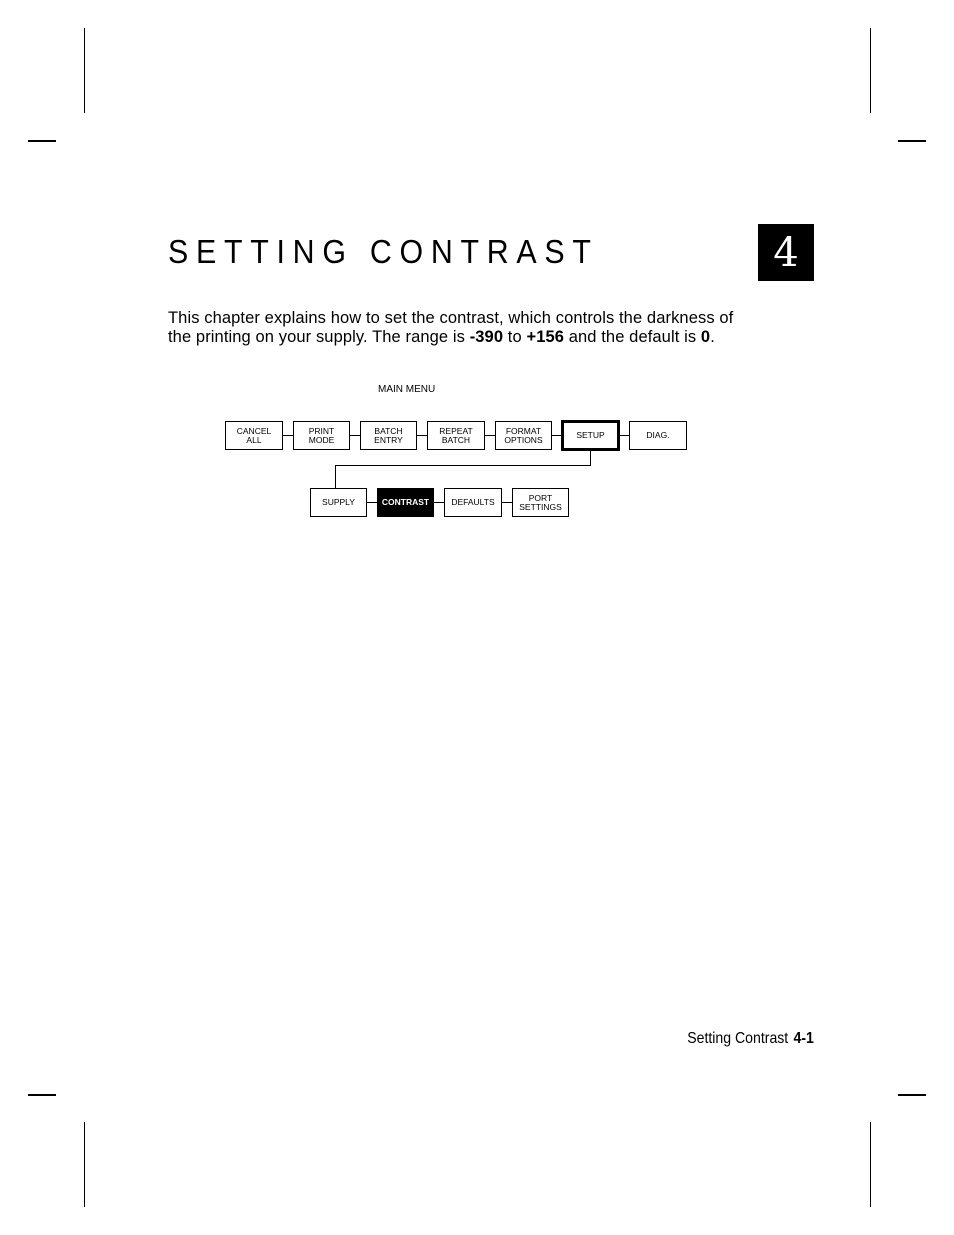 The height and width of the screenshot is (1235, 954). What do you see at coordinates (705, 337) in the screenshot?
I see `default-value: 0` at bounding box center [705, 337].